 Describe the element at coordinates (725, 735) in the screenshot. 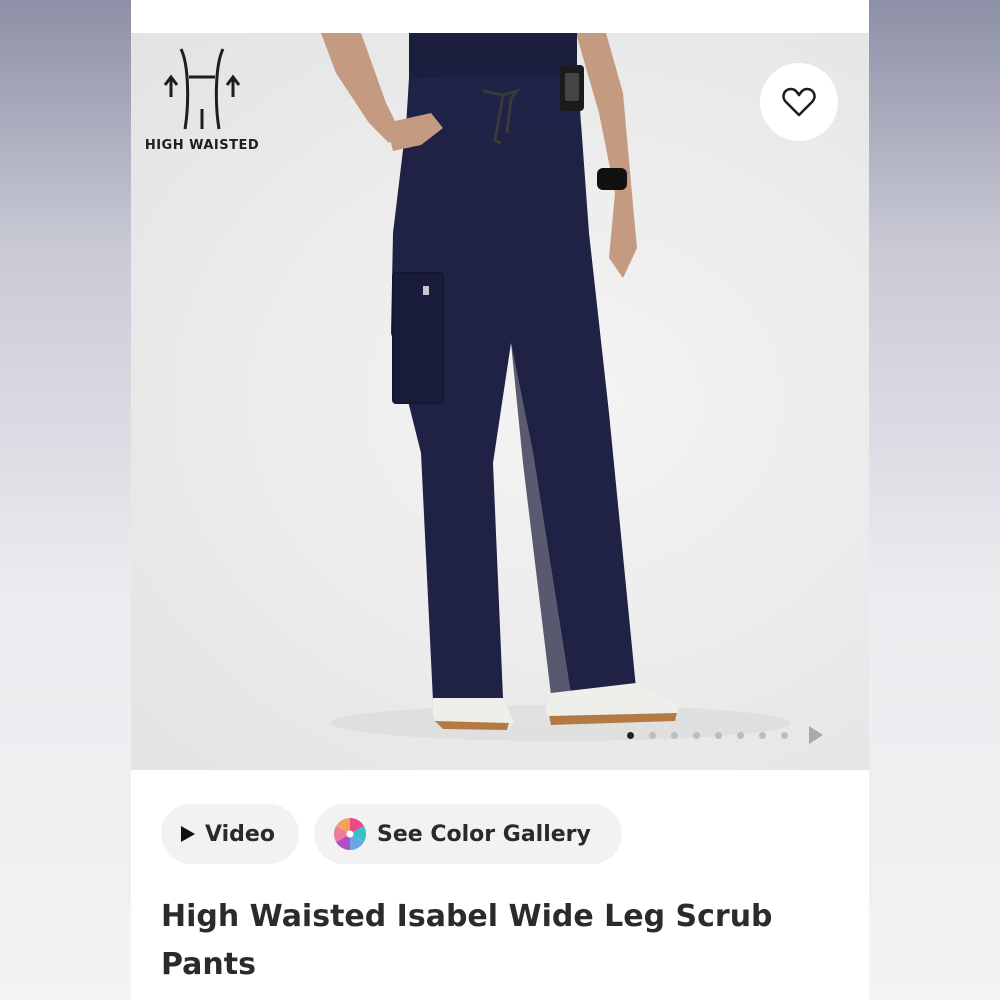

I see `carousel-indicator` at that location.